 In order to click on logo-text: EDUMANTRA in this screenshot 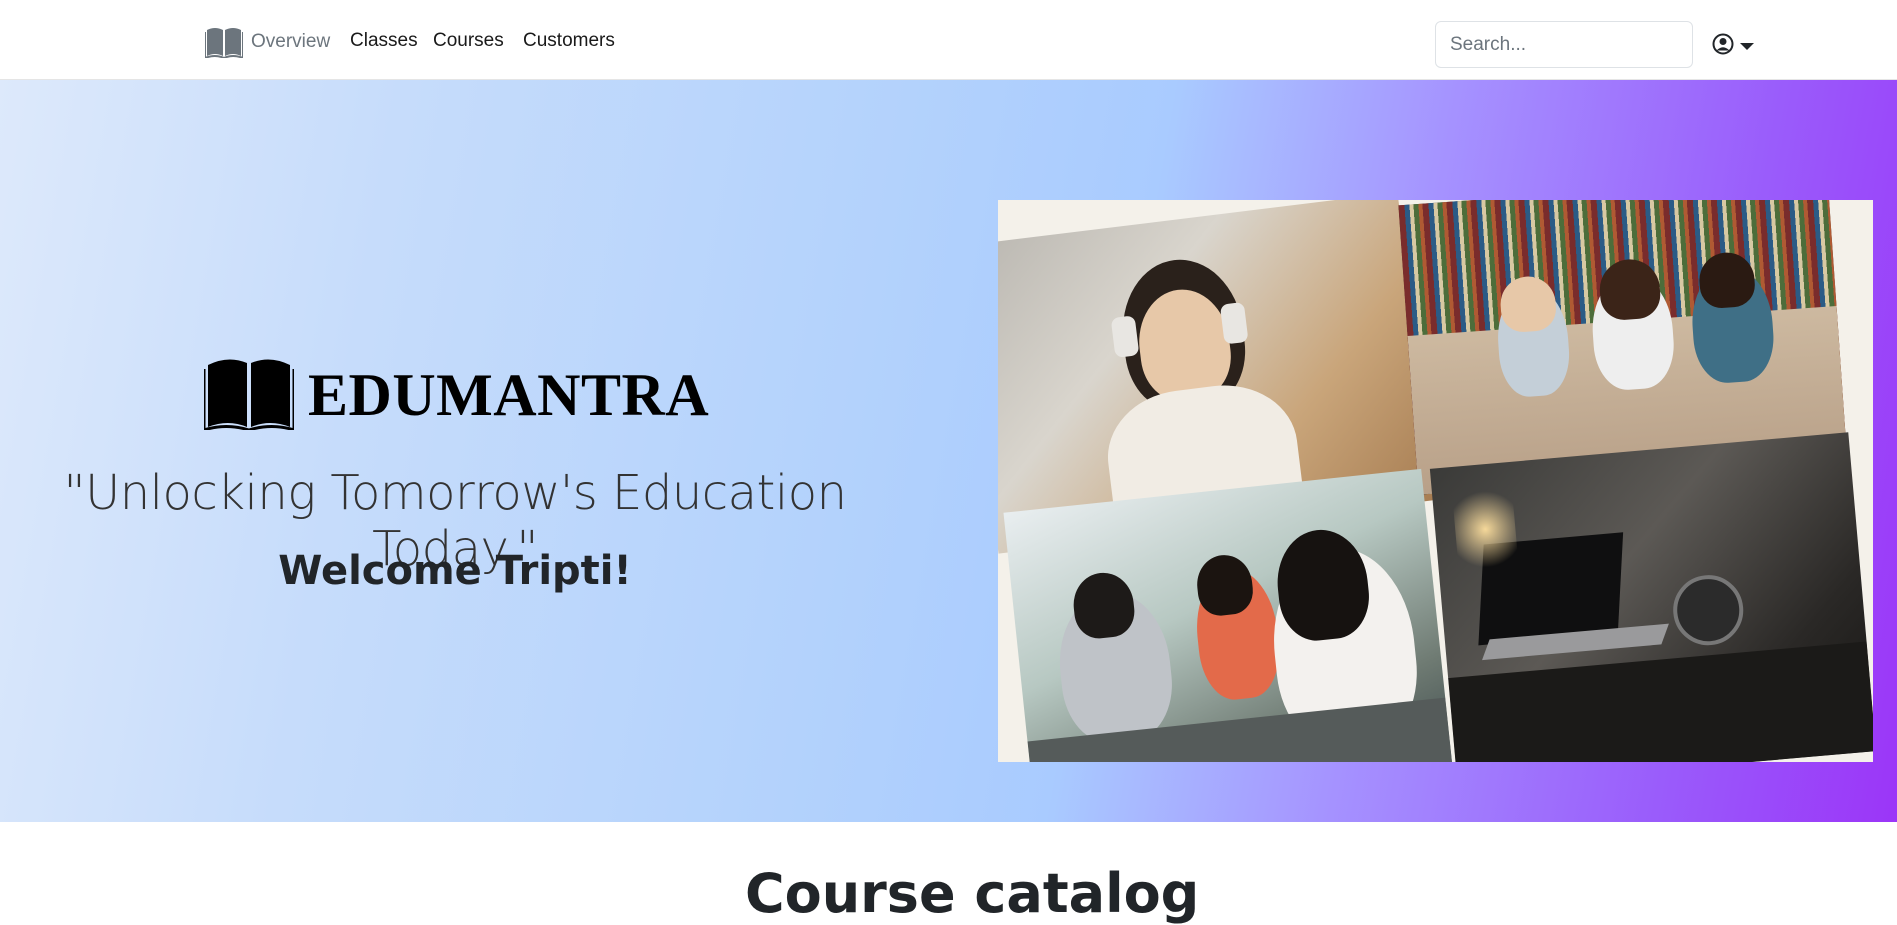, I will do `click(509, 394)`.